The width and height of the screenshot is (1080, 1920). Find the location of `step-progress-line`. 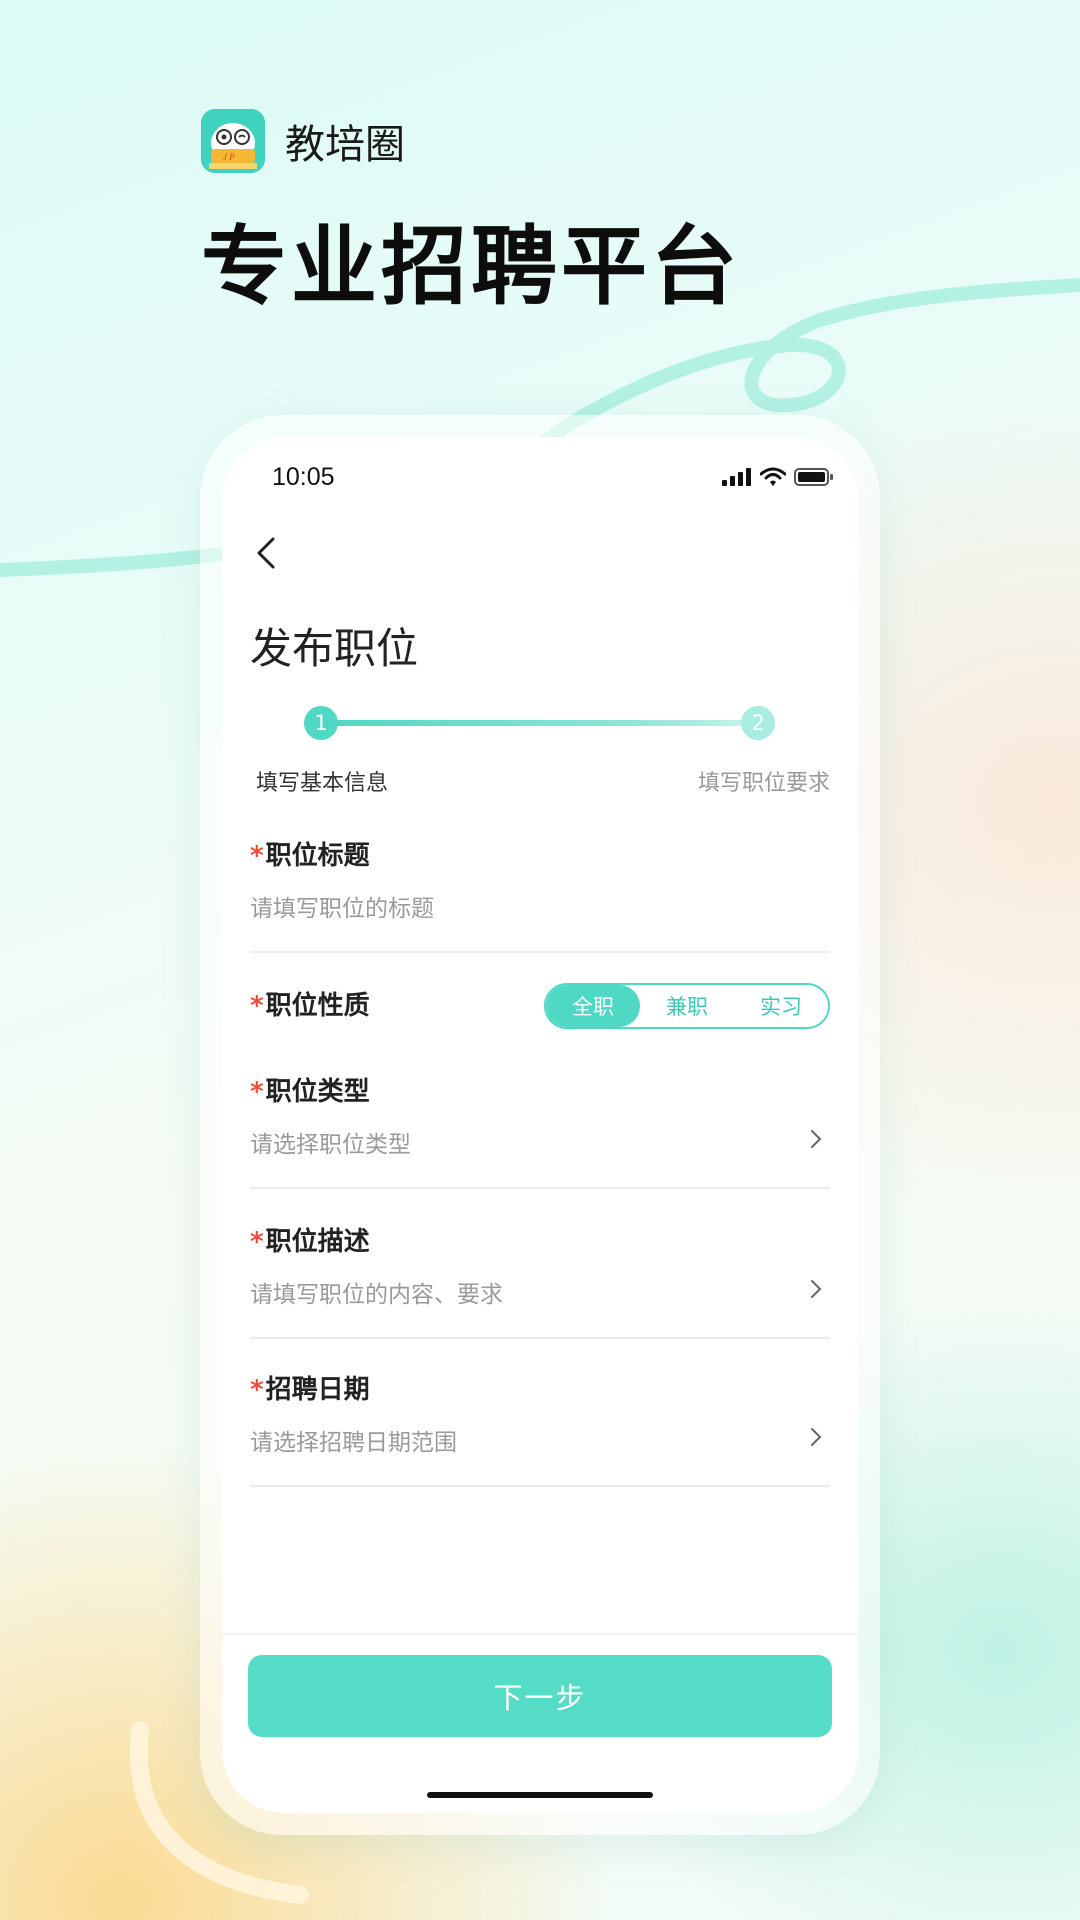

step-progress-line is located at coordinates (548, 723).